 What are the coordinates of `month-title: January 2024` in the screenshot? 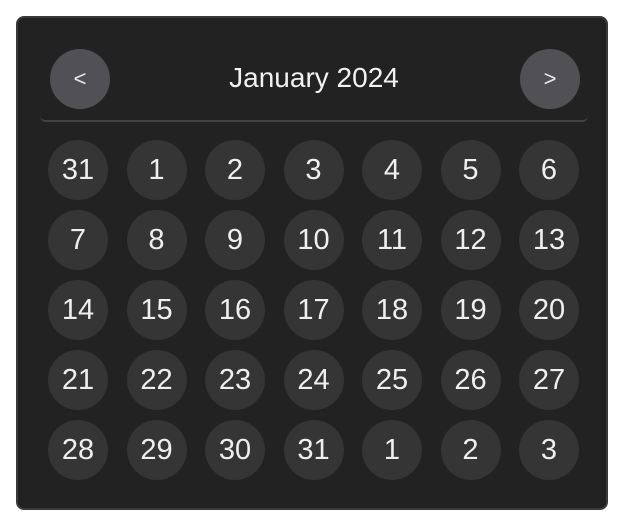 It's located at (314, 77).